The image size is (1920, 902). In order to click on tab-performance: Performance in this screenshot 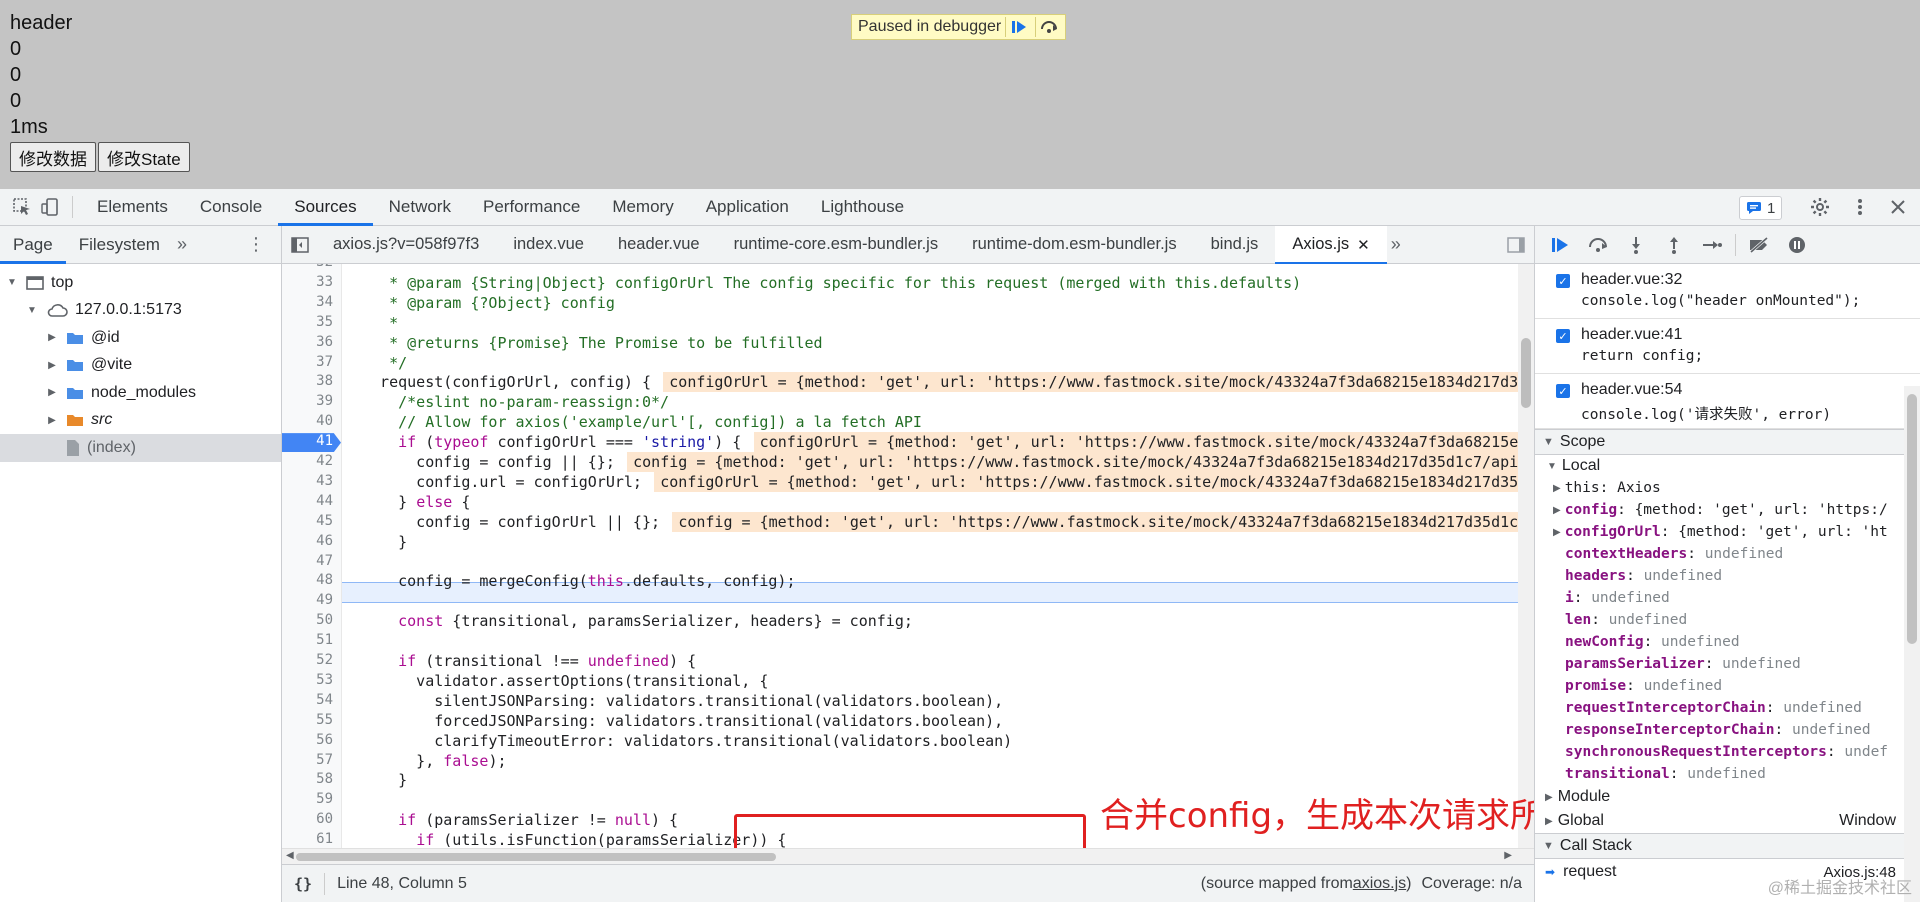, I will do `click(531, 207)`.